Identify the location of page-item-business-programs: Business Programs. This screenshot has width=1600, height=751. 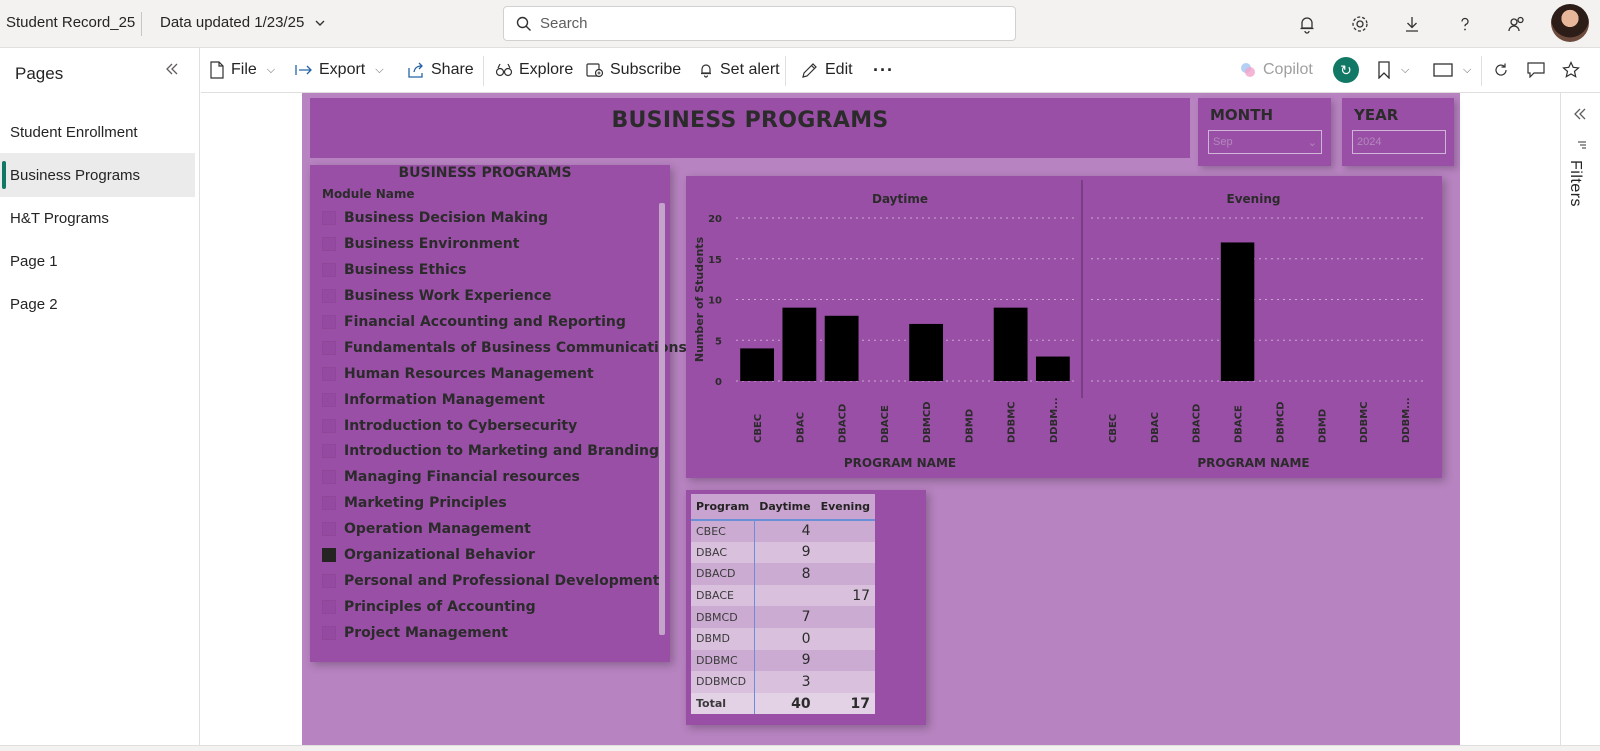
(97, 175).